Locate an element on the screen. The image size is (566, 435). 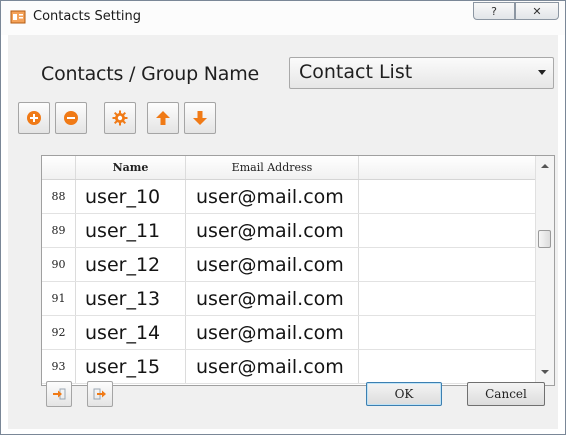
scroll-thumb is located at coordinates (544, 239).